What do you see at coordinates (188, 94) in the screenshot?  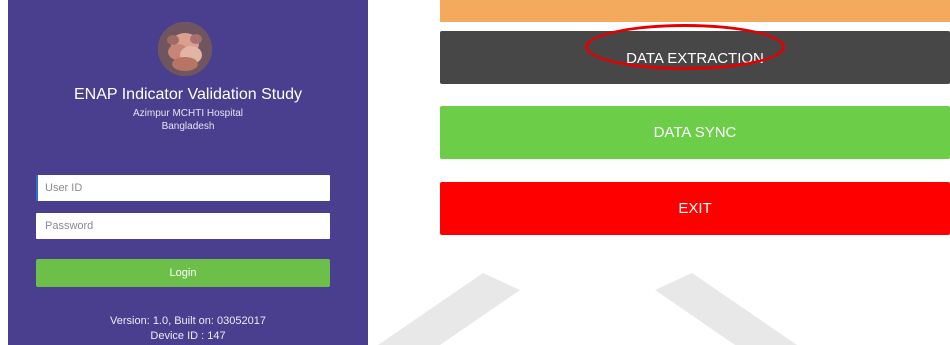 I see `study-title: ENAP Indicator Validation Study` at bounding box center [188, 94].